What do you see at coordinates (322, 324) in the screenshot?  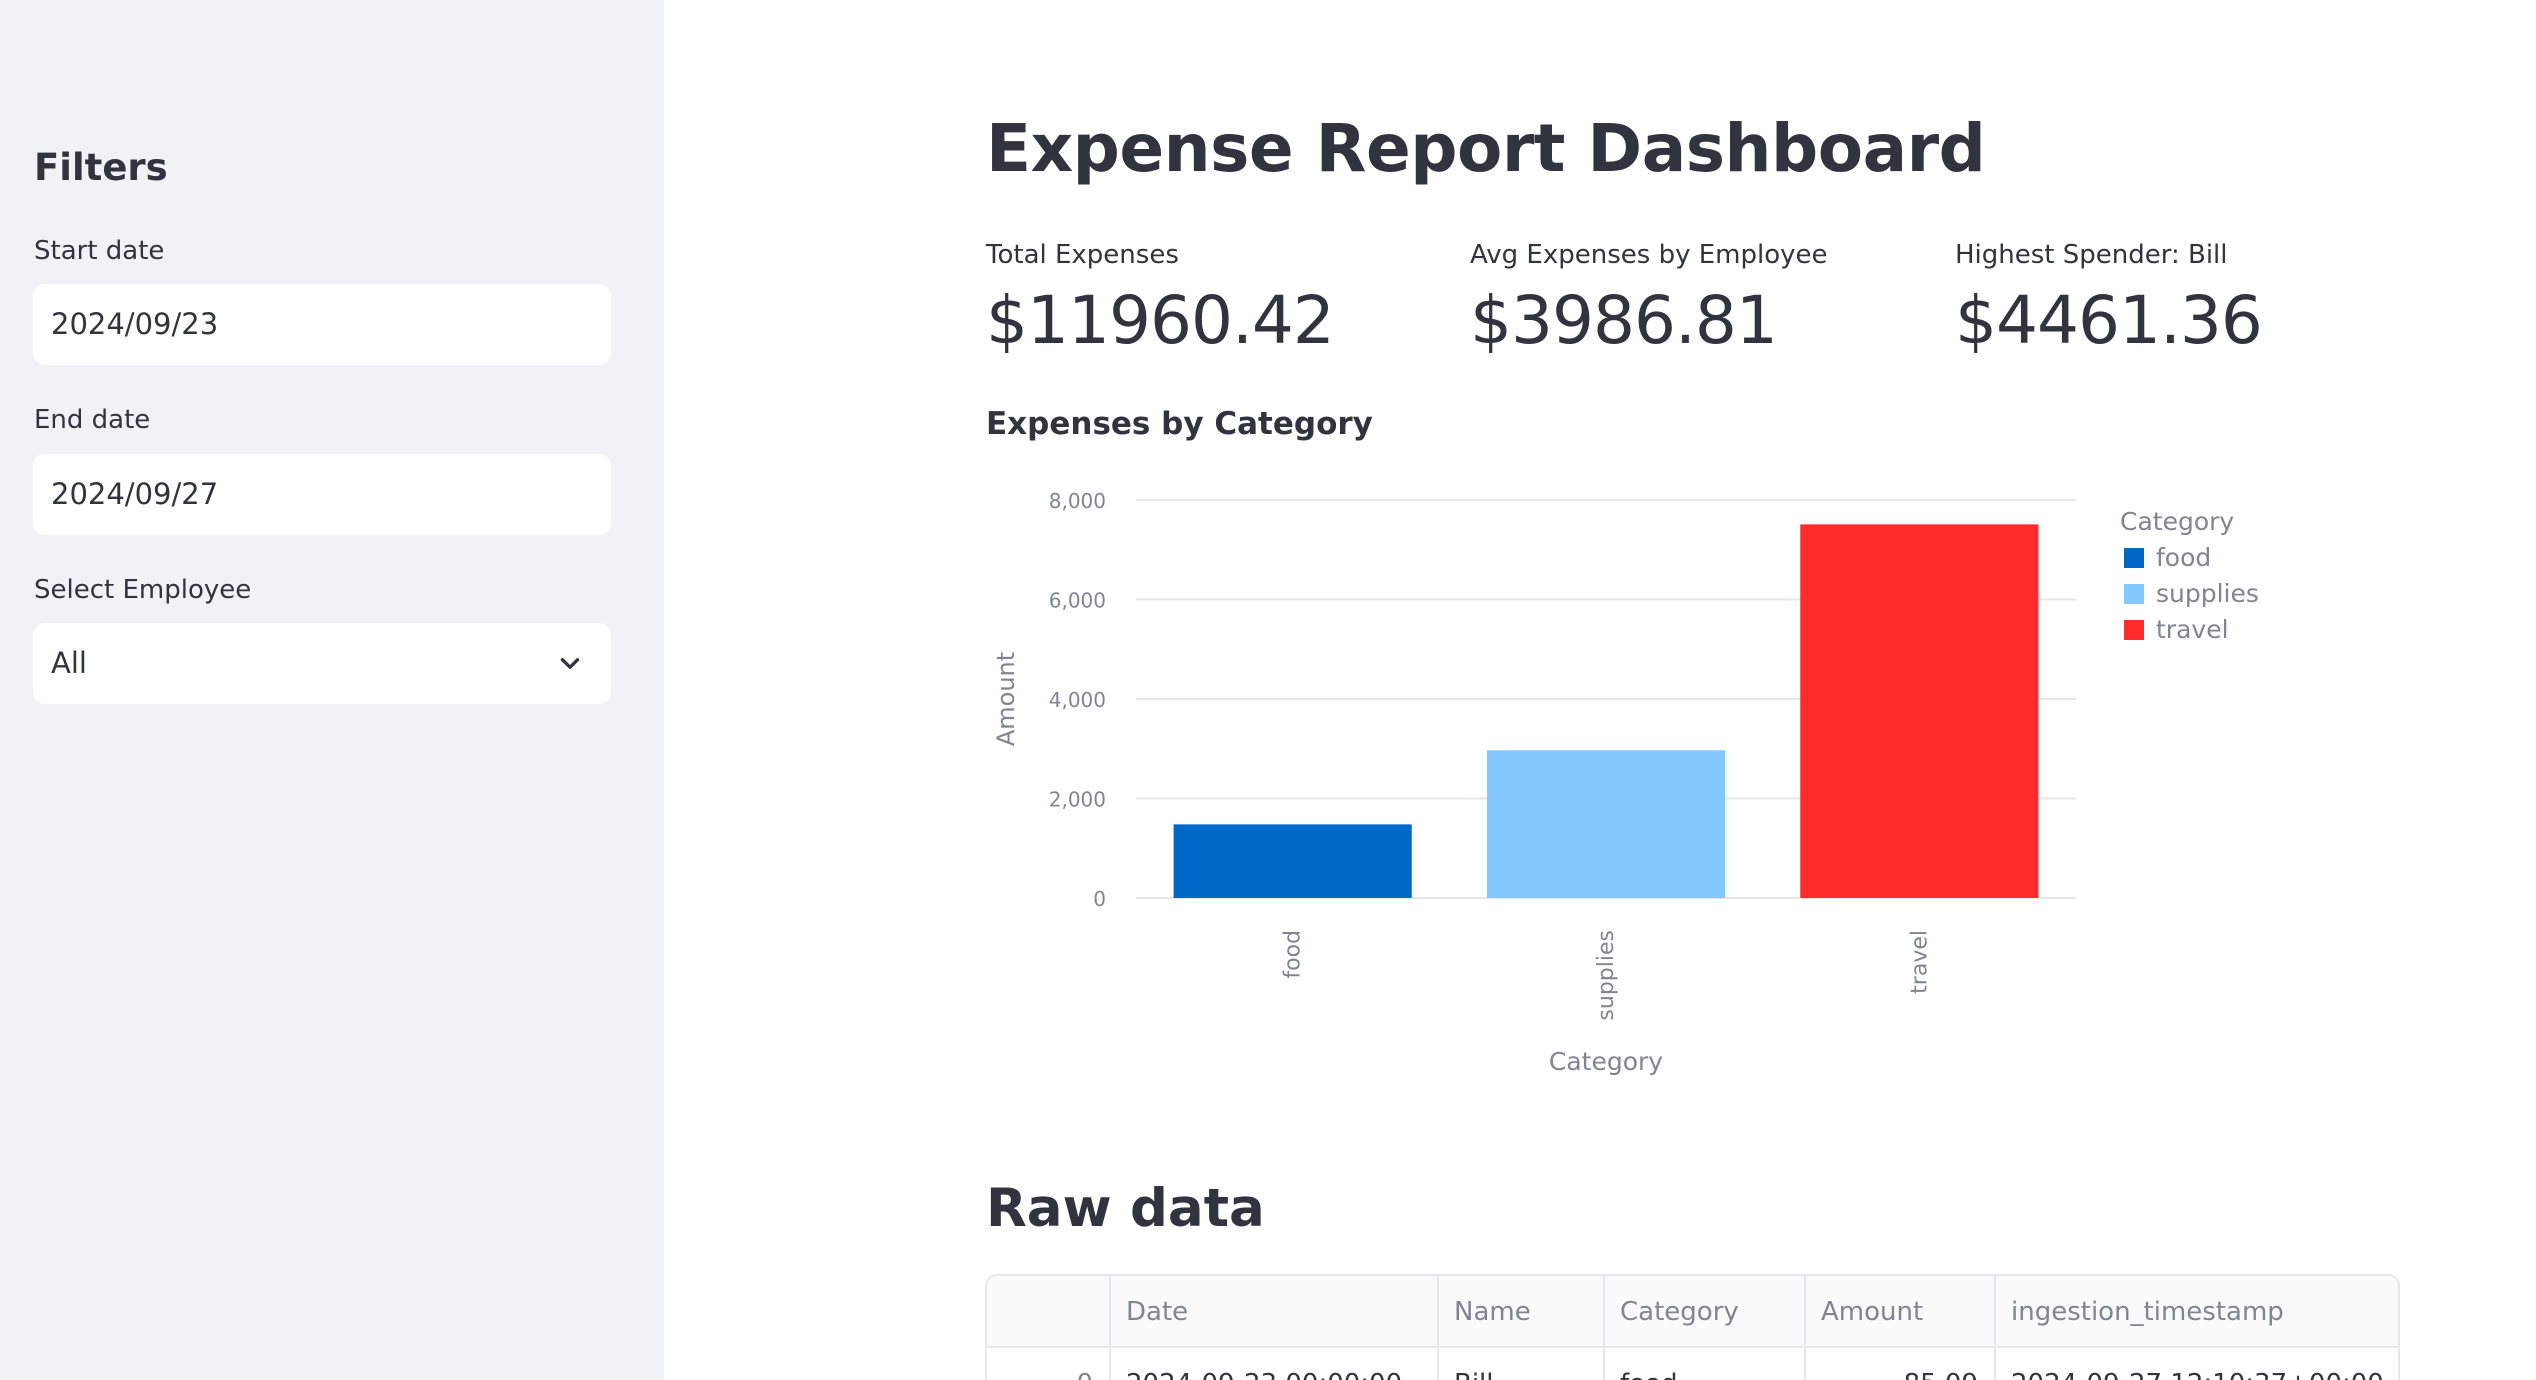 I see `start-date-input: 2024/09/23` at bounding box center [322, 324].